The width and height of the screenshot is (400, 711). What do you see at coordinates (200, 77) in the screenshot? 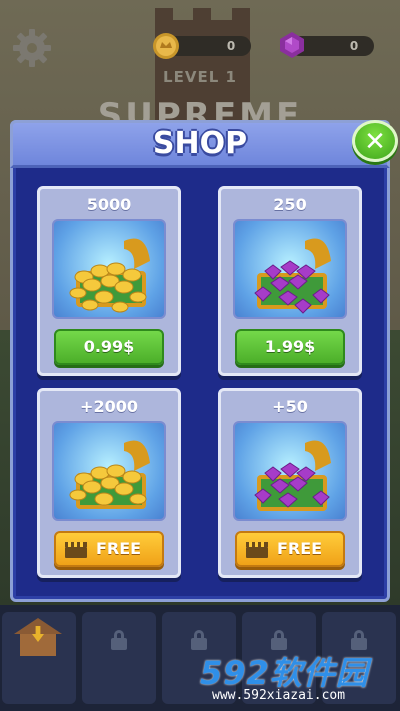
I see `level-label: LEVEL 1` at bounding box center [200, 77].